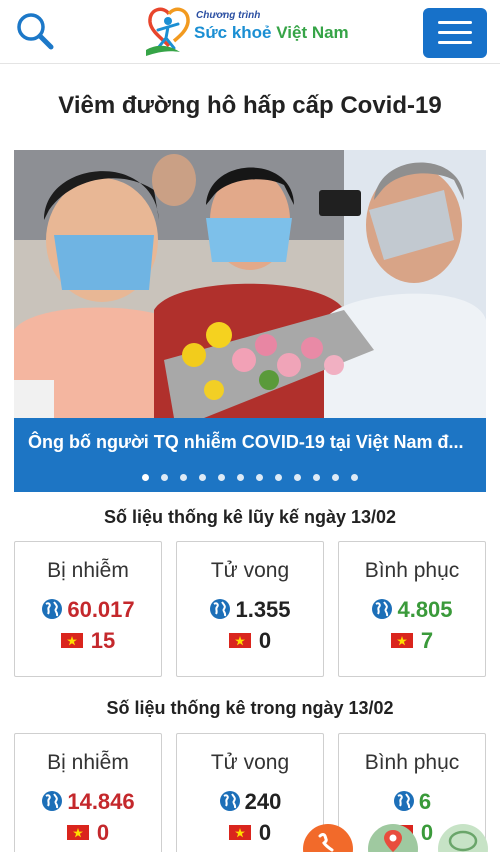  Describe the element at coordinates (326, 842) in the screenshot. I see `phone-icon` at that location.